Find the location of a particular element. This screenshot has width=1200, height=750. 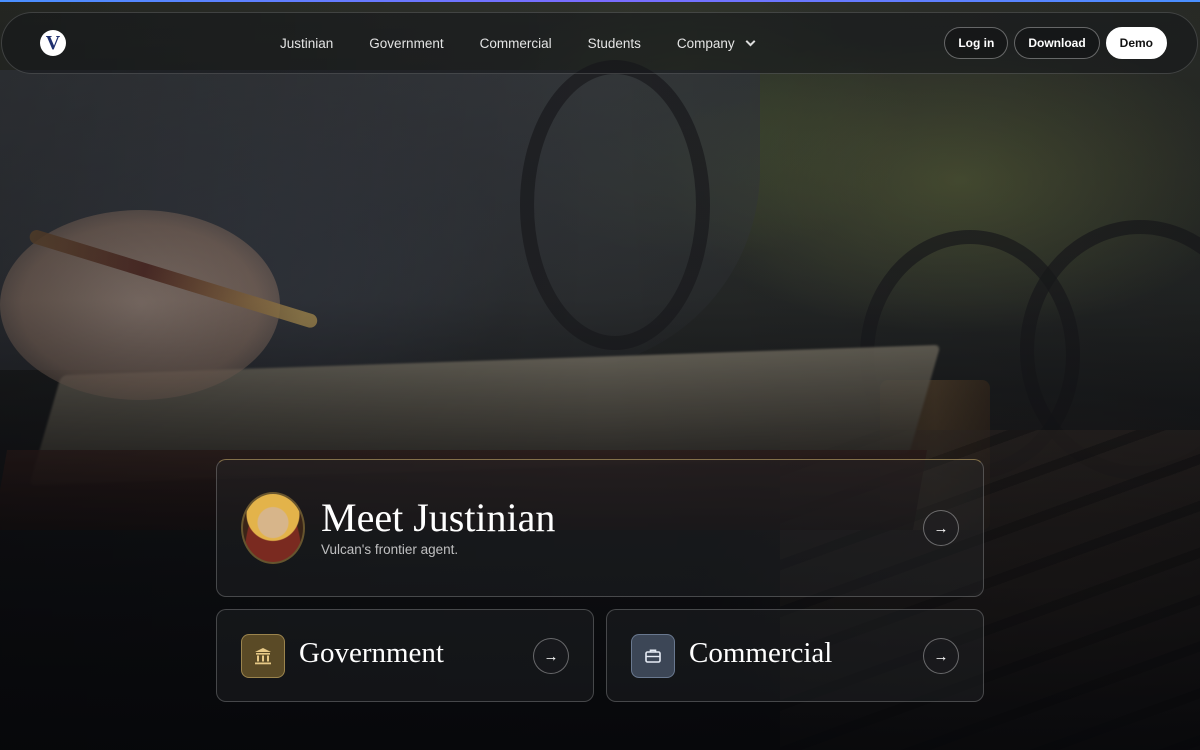

bank-building-icon is located at coordinates (263, 656).